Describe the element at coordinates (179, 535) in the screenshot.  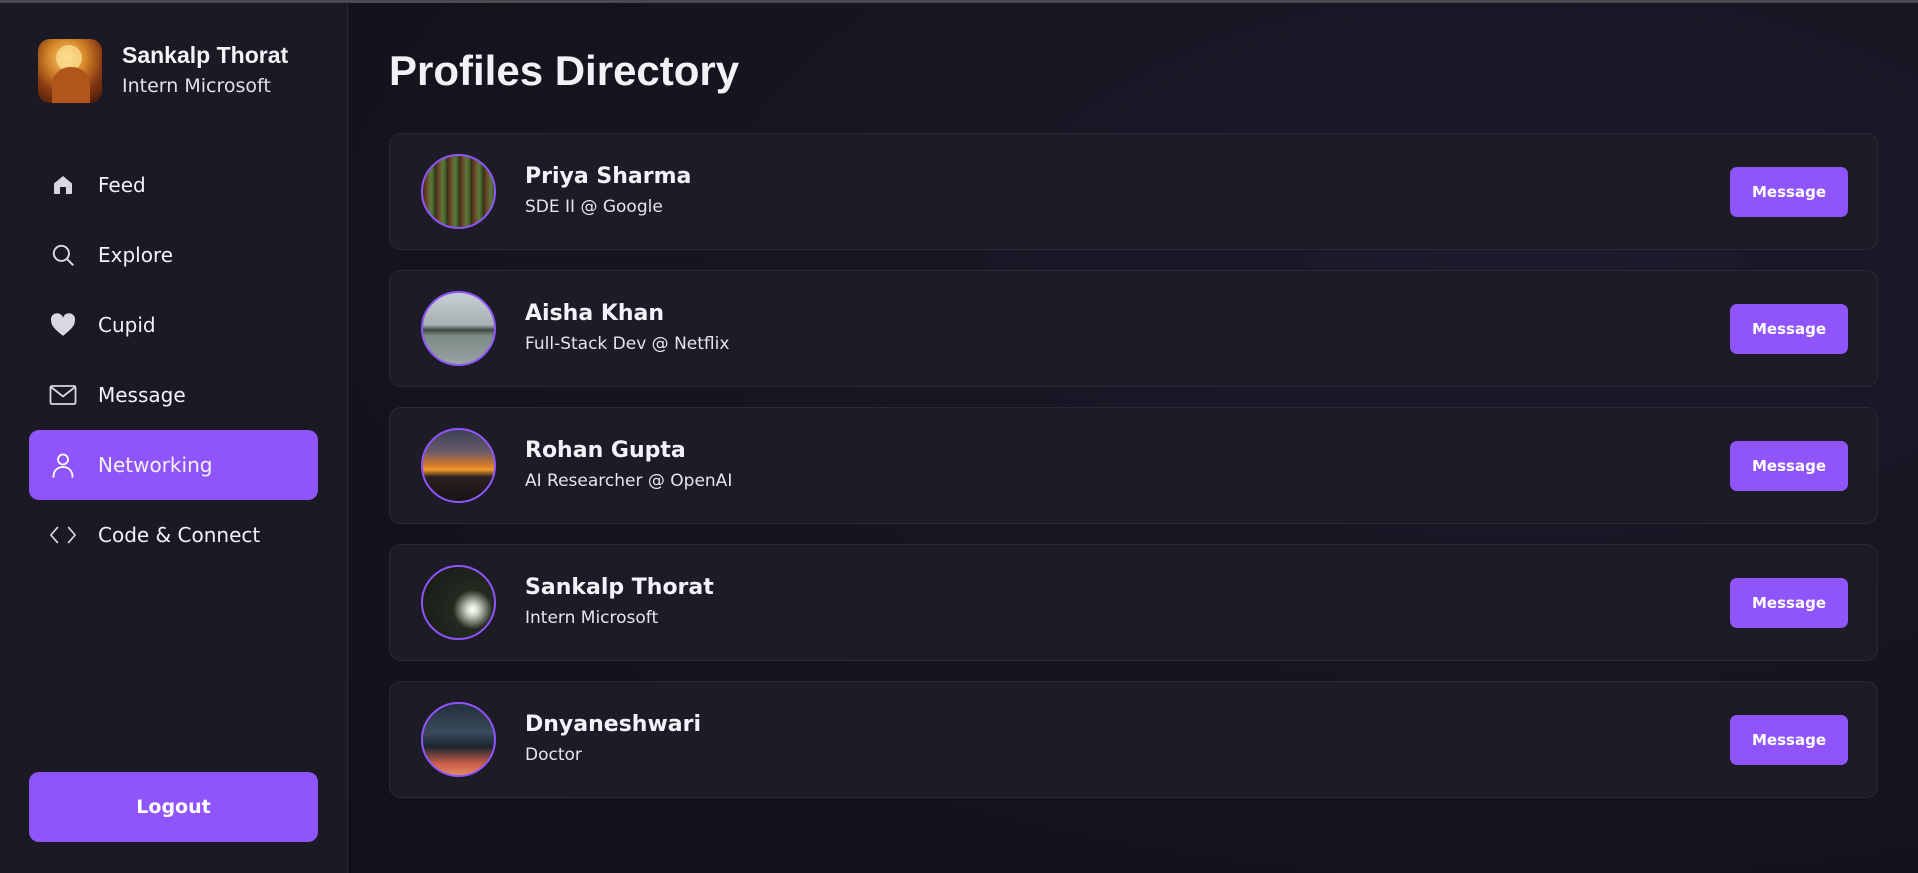
I see `sidebar-item-label: Code & Connect` at that location.